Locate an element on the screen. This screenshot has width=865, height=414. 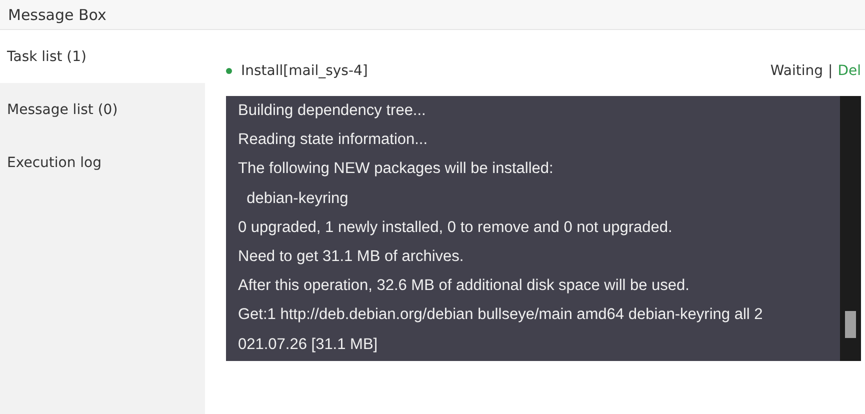
log-line: 0 upgraded, 1 newly installed, 0 to remove and 0 not upgraded. is located at coordinates (456, 228).